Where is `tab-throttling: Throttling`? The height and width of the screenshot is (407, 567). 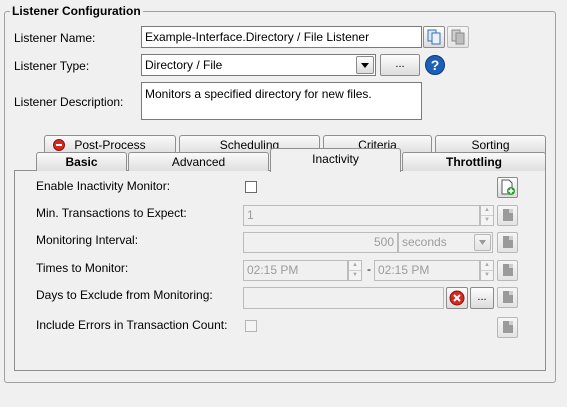
tab-throttling: Throttling is located at coordinates (474, 161).